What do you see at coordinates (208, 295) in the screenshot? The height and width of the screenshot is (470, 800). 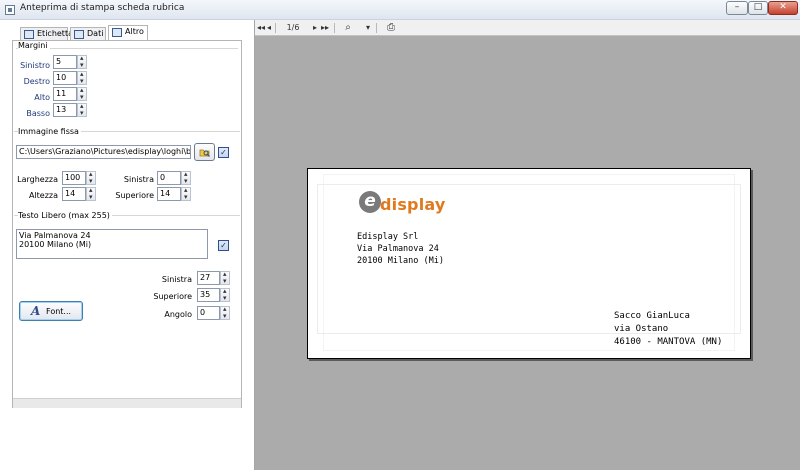 I see `text-superiore-input: 35` at bounding box center [208, 295].